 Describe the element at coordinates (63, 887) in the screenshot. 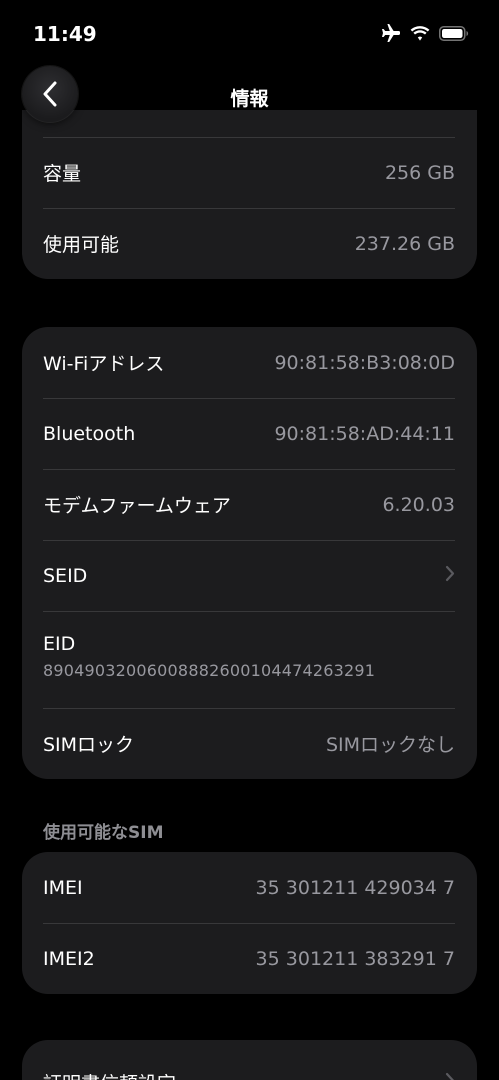

I see `imei-label: IMEI` at that location.